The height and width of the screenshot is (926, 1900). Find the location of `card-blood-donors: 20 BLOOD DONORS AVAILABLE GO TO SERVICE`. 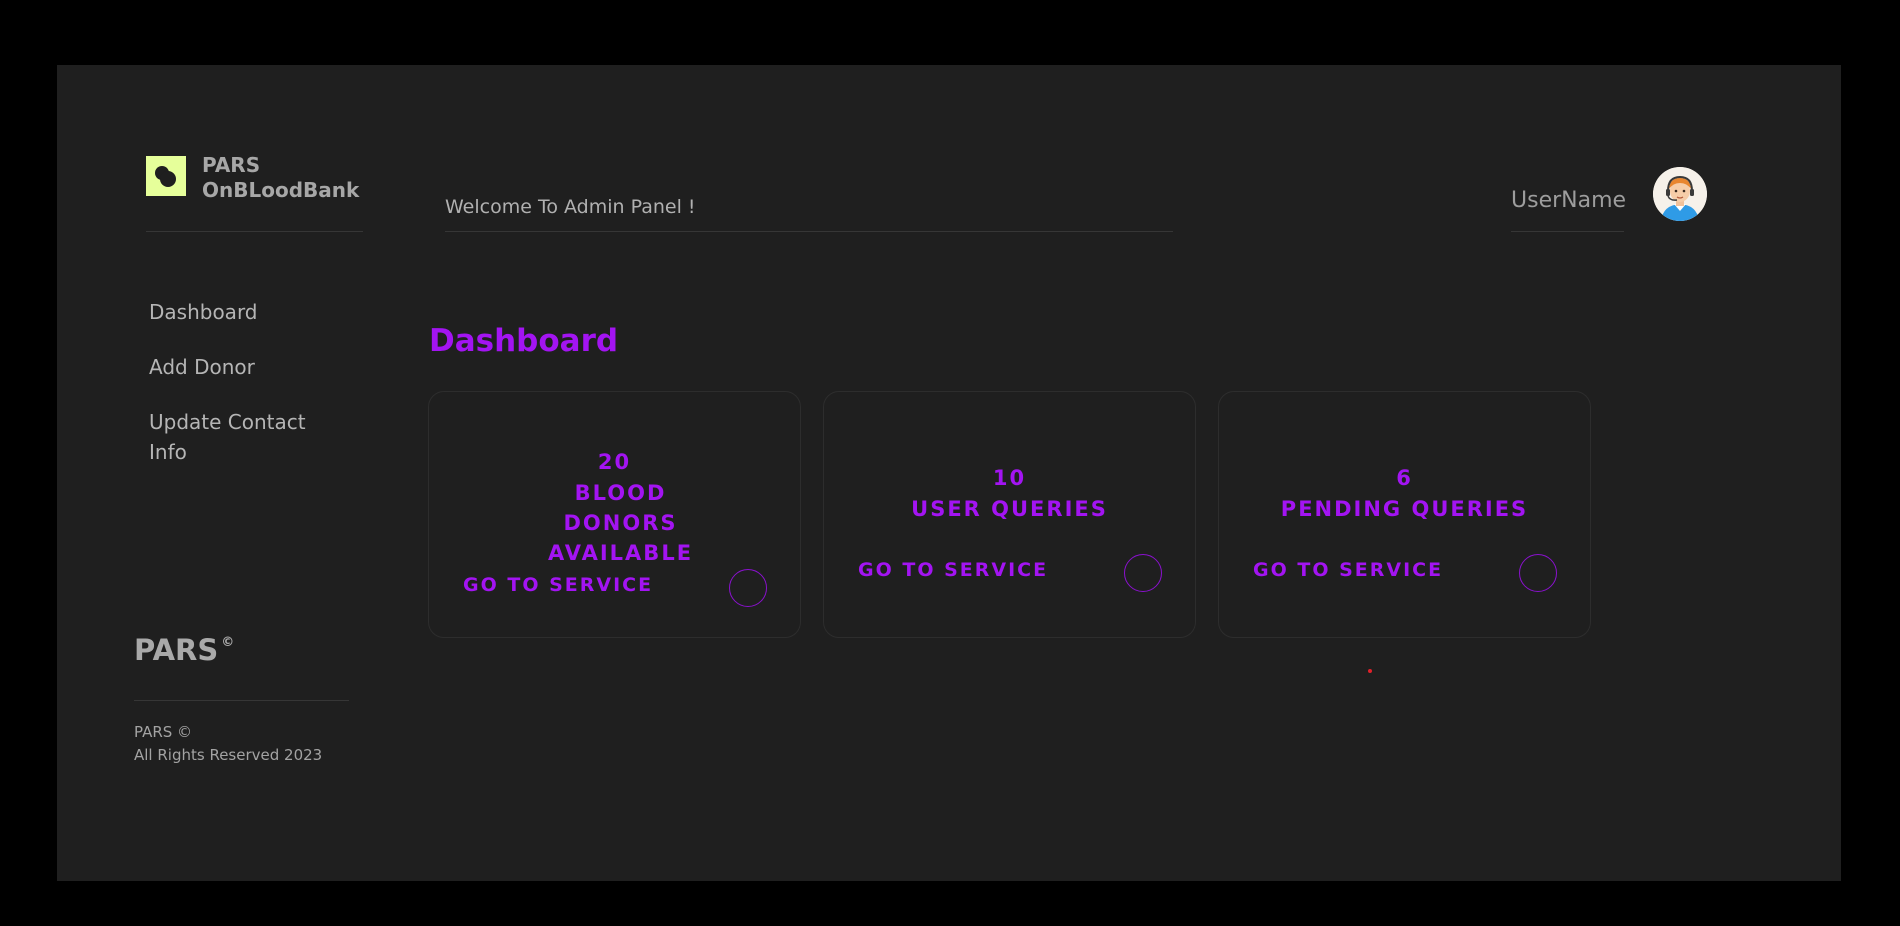

card-blood-donors: 20 BLOOD DONORS AVAILABLE GO TO SERVICE is located at coordinates (614, 514).